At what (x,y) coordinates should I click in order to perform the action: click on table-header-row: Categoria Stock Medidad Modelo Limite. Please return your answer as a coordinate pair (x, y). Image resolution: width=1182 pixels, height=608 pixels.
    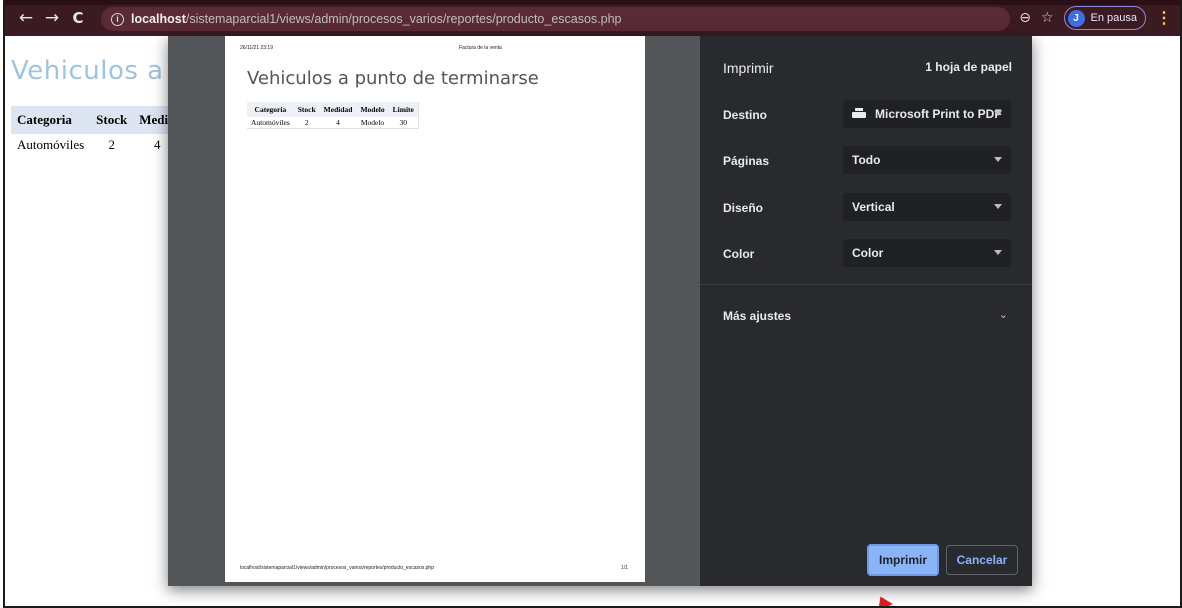
    Looking at the image, I should click on (333, 109).